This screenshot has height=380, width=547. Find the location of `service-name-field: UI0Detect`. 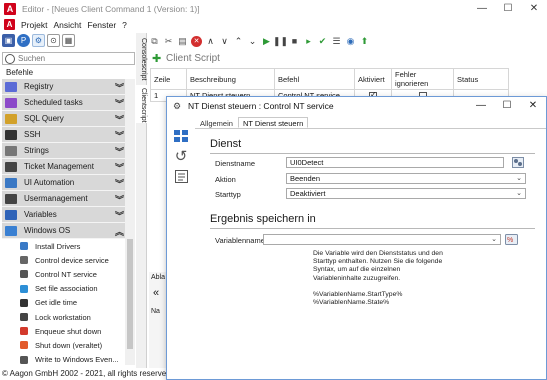

service-name-field: UI0Detect is located at coordinates (395, 162).